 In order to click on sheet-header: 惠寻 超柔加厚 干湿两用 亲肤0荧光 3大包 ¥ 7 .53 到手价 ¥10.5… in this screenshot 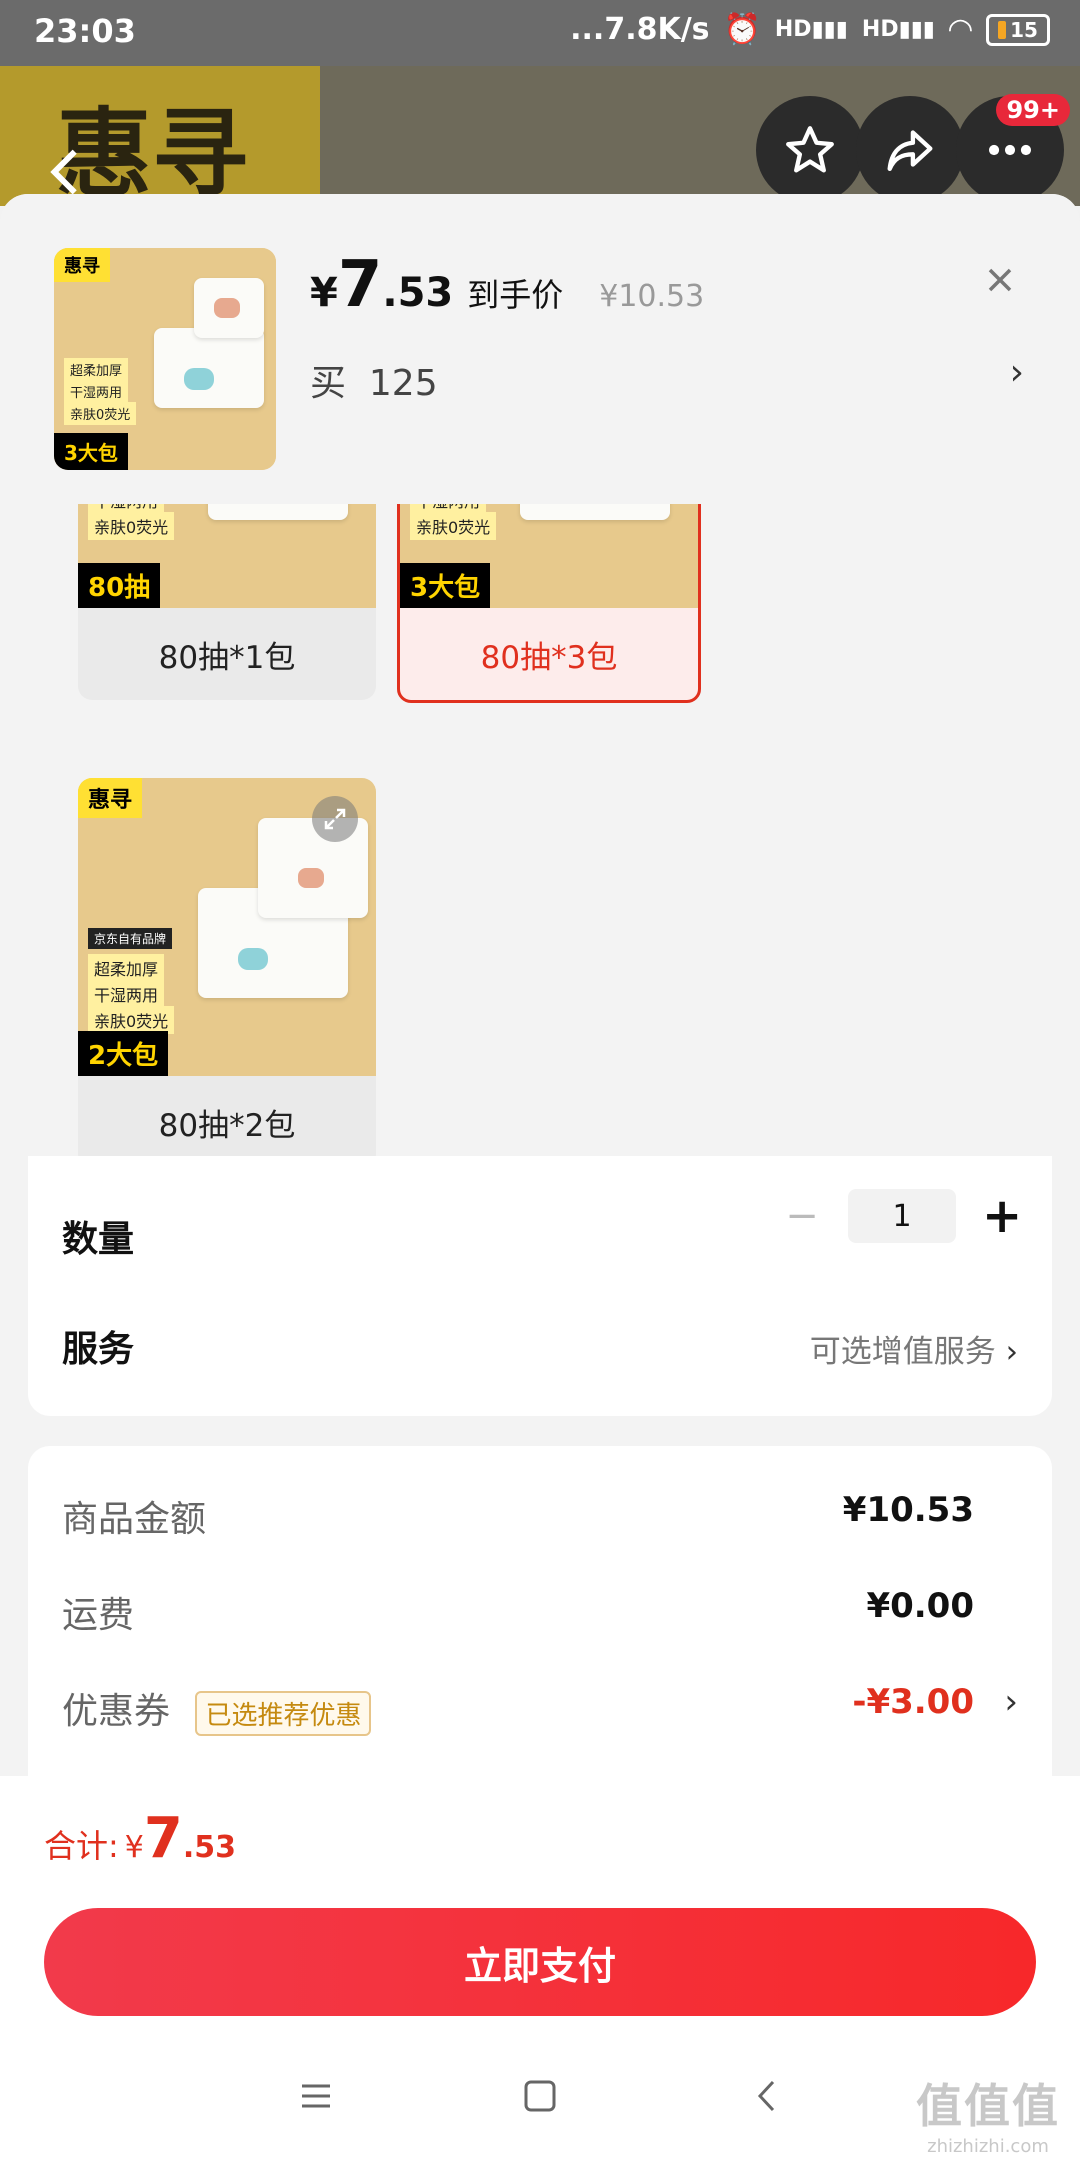, I will do `click(540, 349)`.